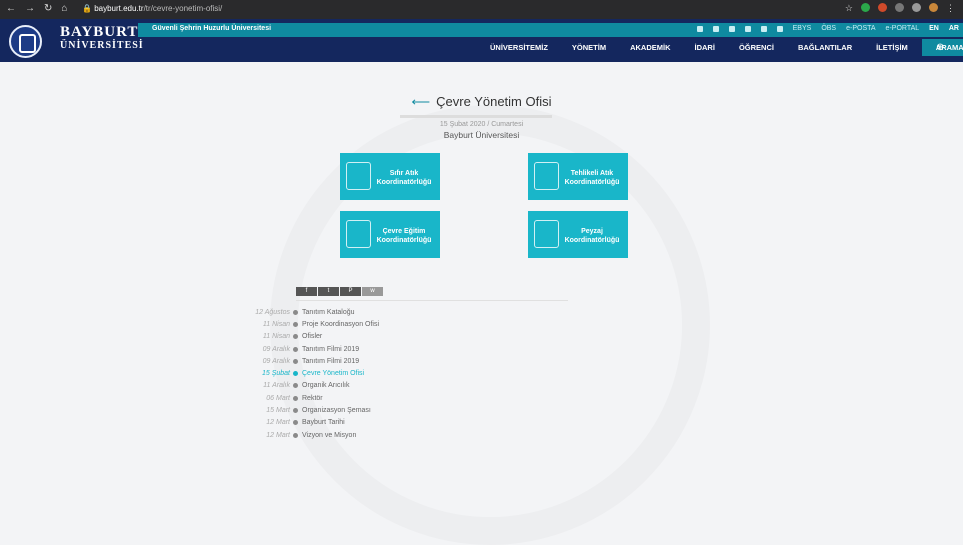  Describe the element at coordinates (372, 291) in the screenshot. I see `whatsapp-share-button: w` at that location.